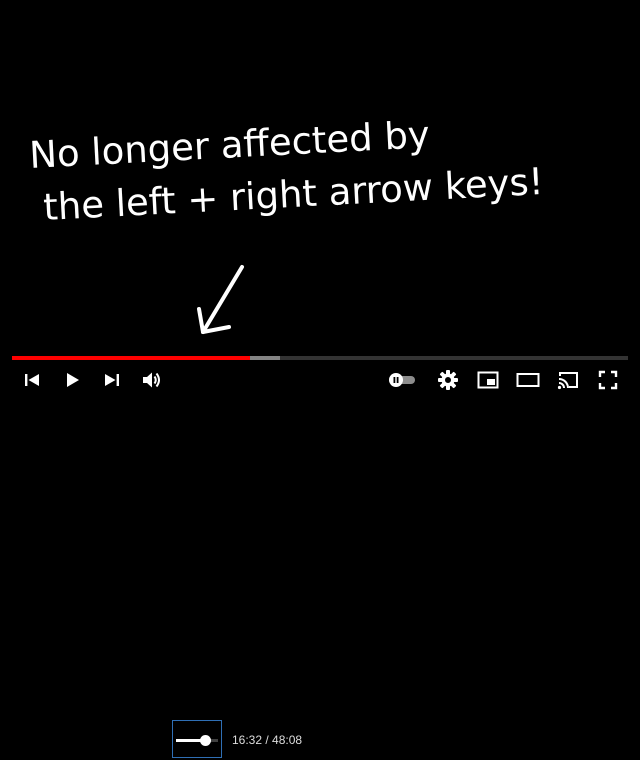  I want to click on skip-previous-icon, so click(32, 380).